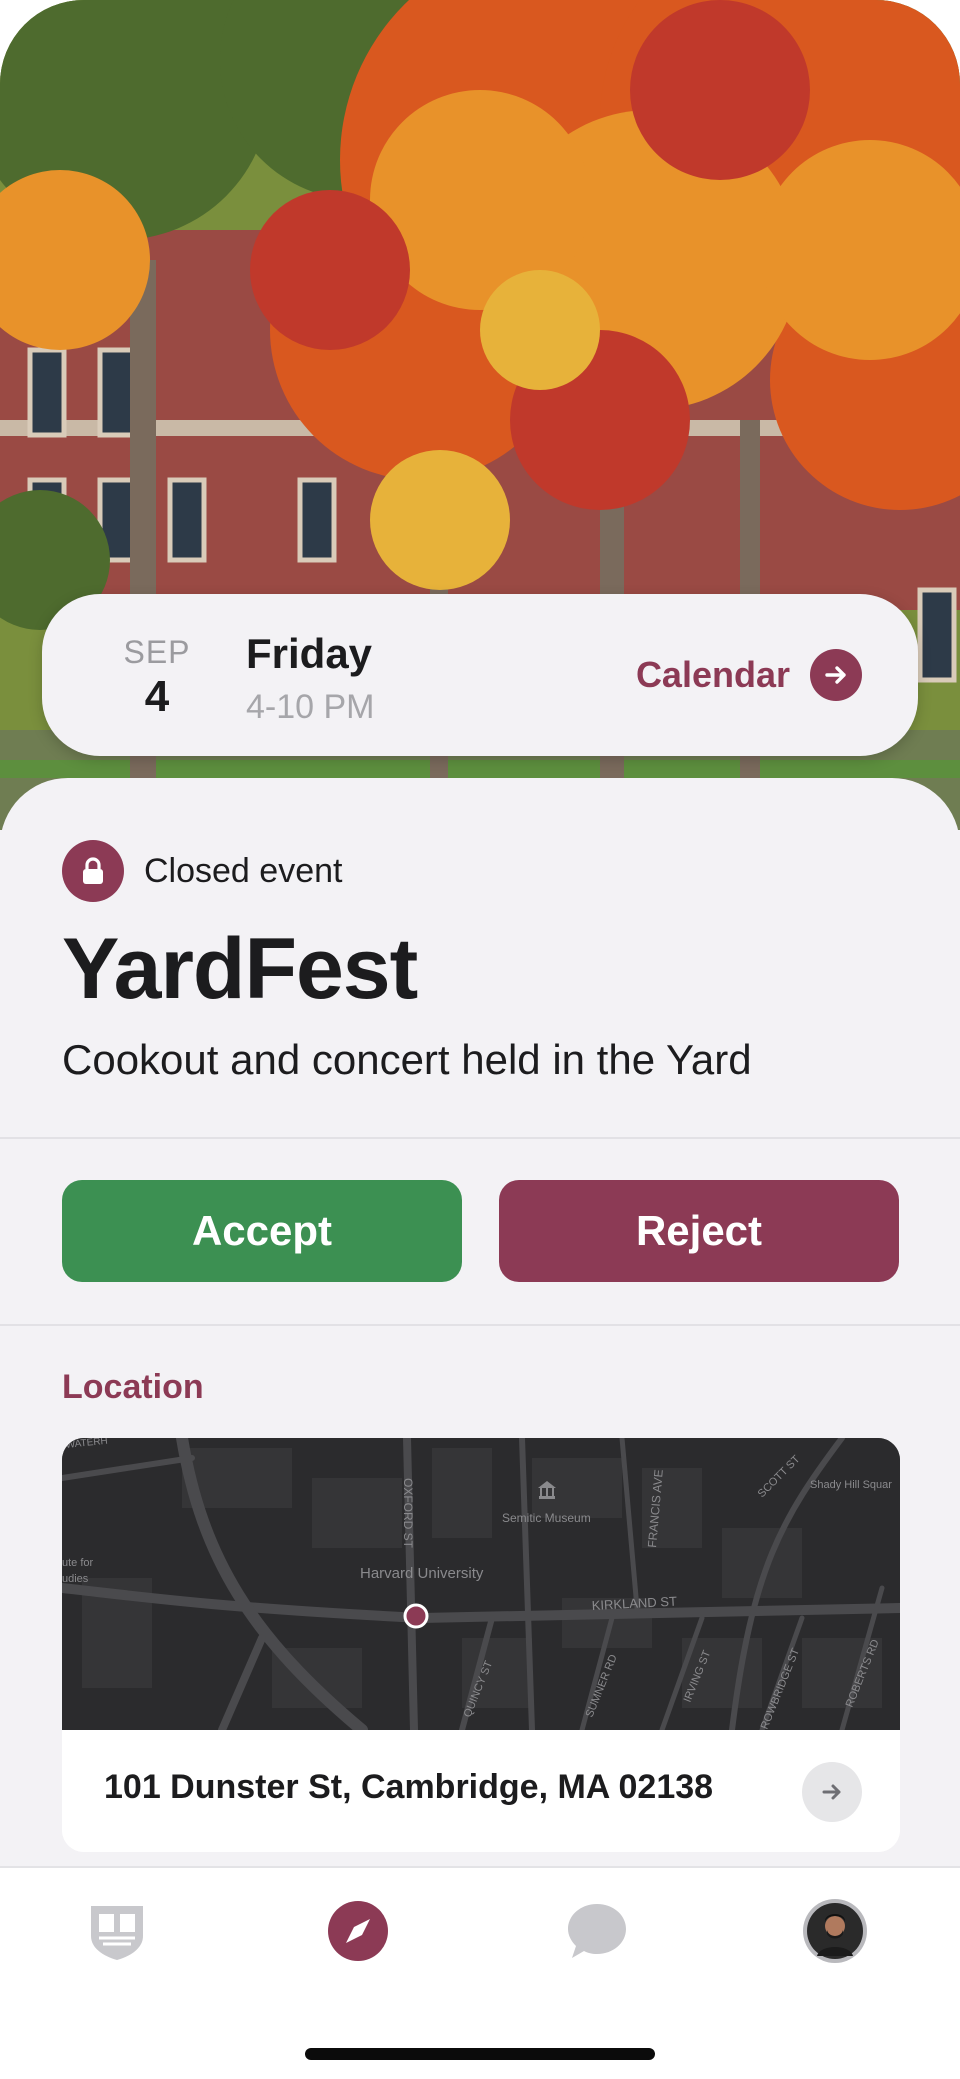  Describe the element at coordinates (480, 2054) in the screenshot. I see `home-indicator` at that location.